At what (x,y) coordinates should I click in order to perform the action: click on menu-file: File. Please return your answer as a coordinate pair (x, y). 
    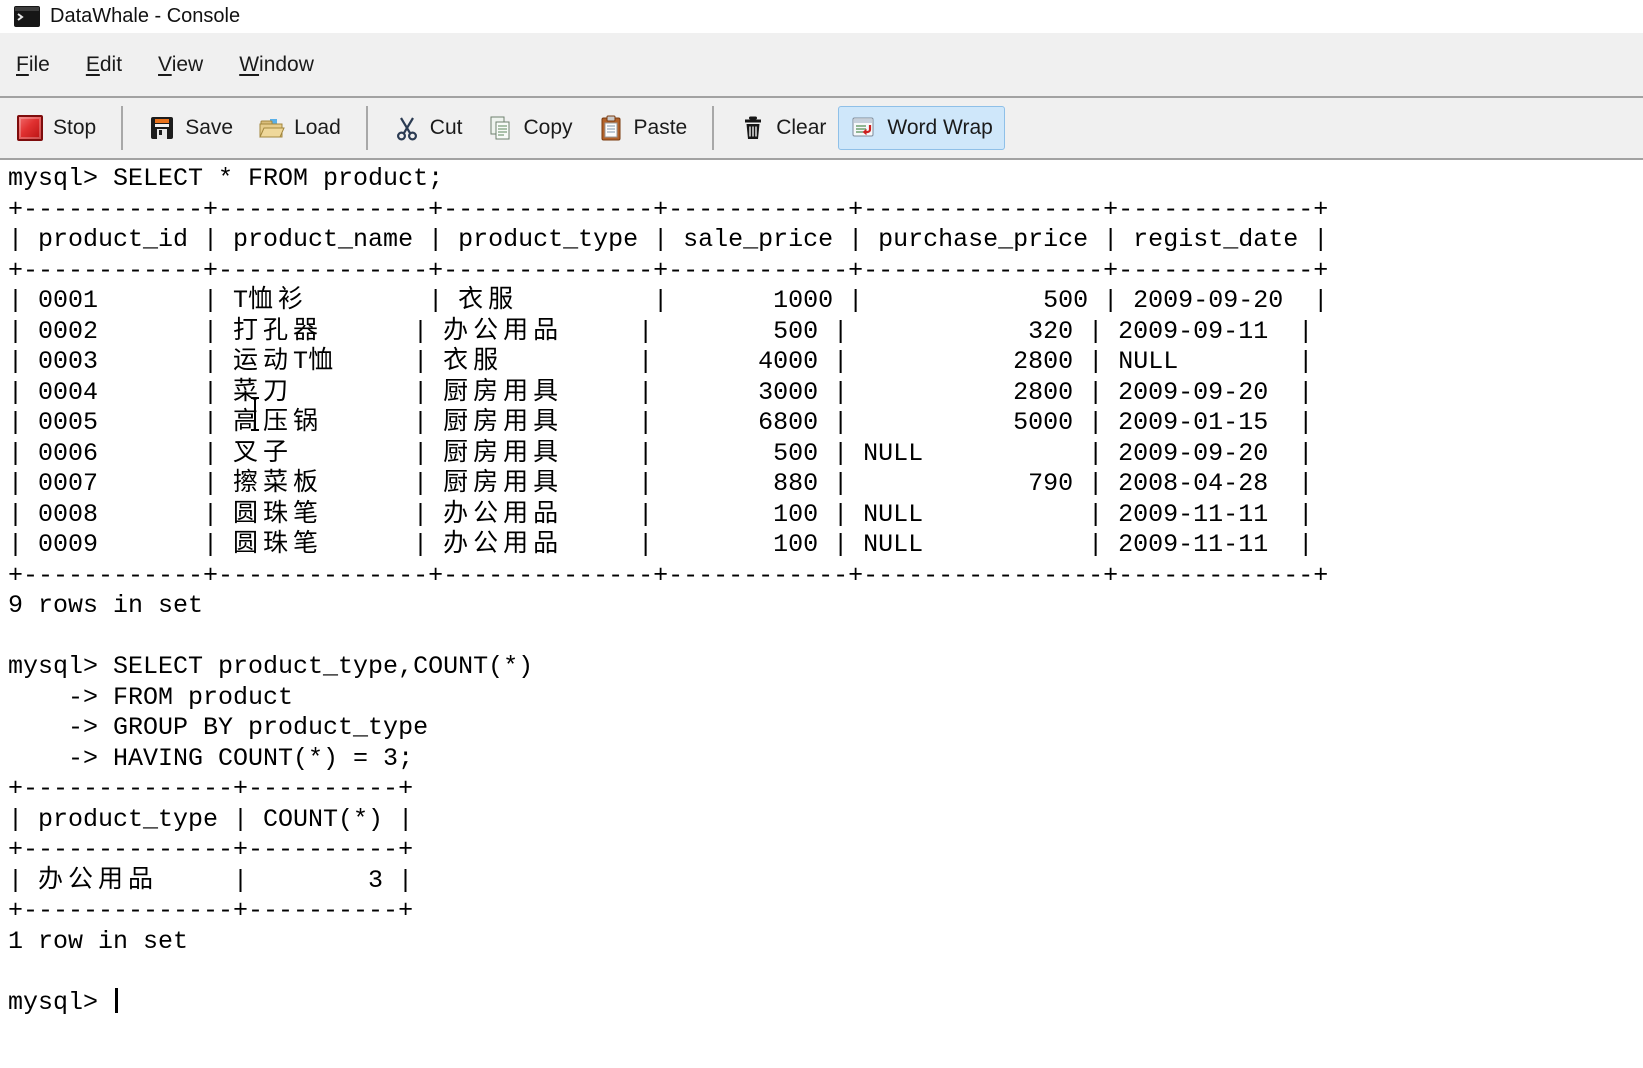
    Looking at the image, I should click on (33, 65).